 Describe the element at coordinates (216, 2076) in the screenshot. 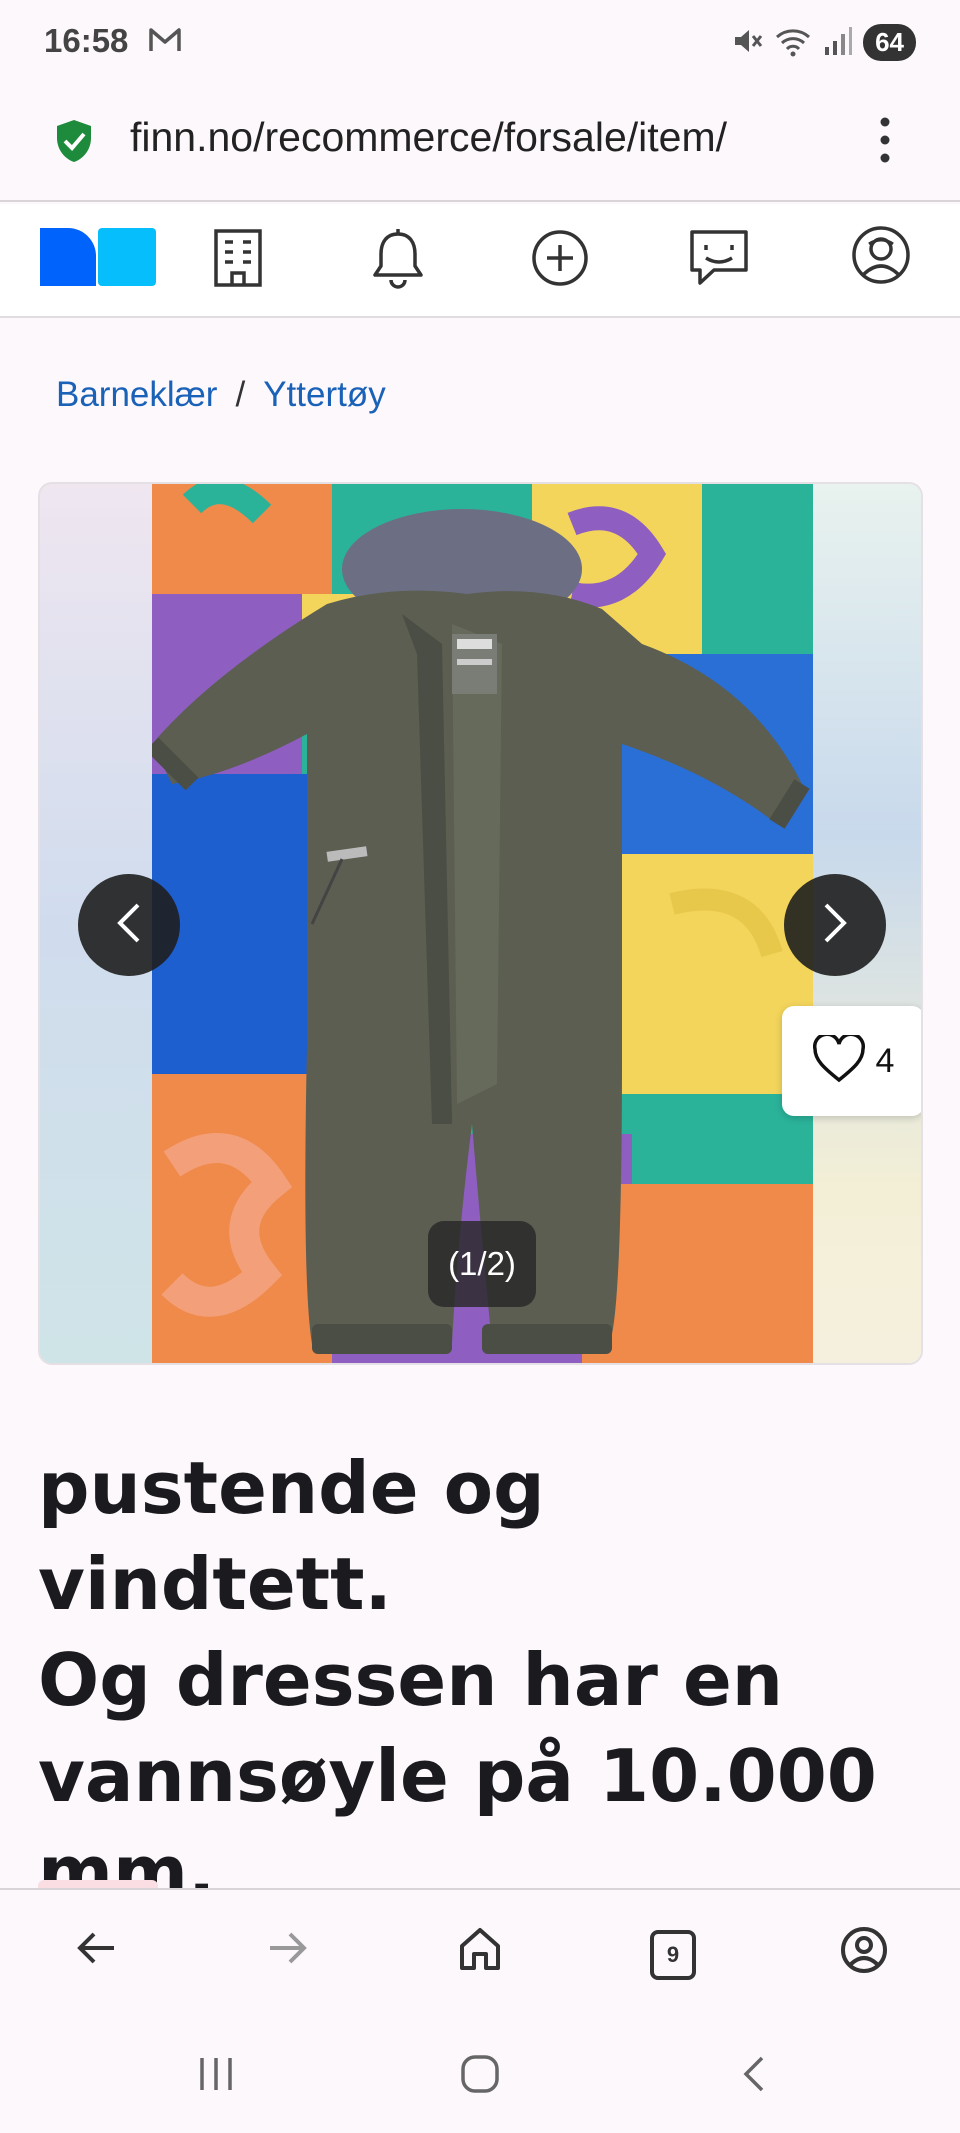

I see `recent-apps-icon` at that location.